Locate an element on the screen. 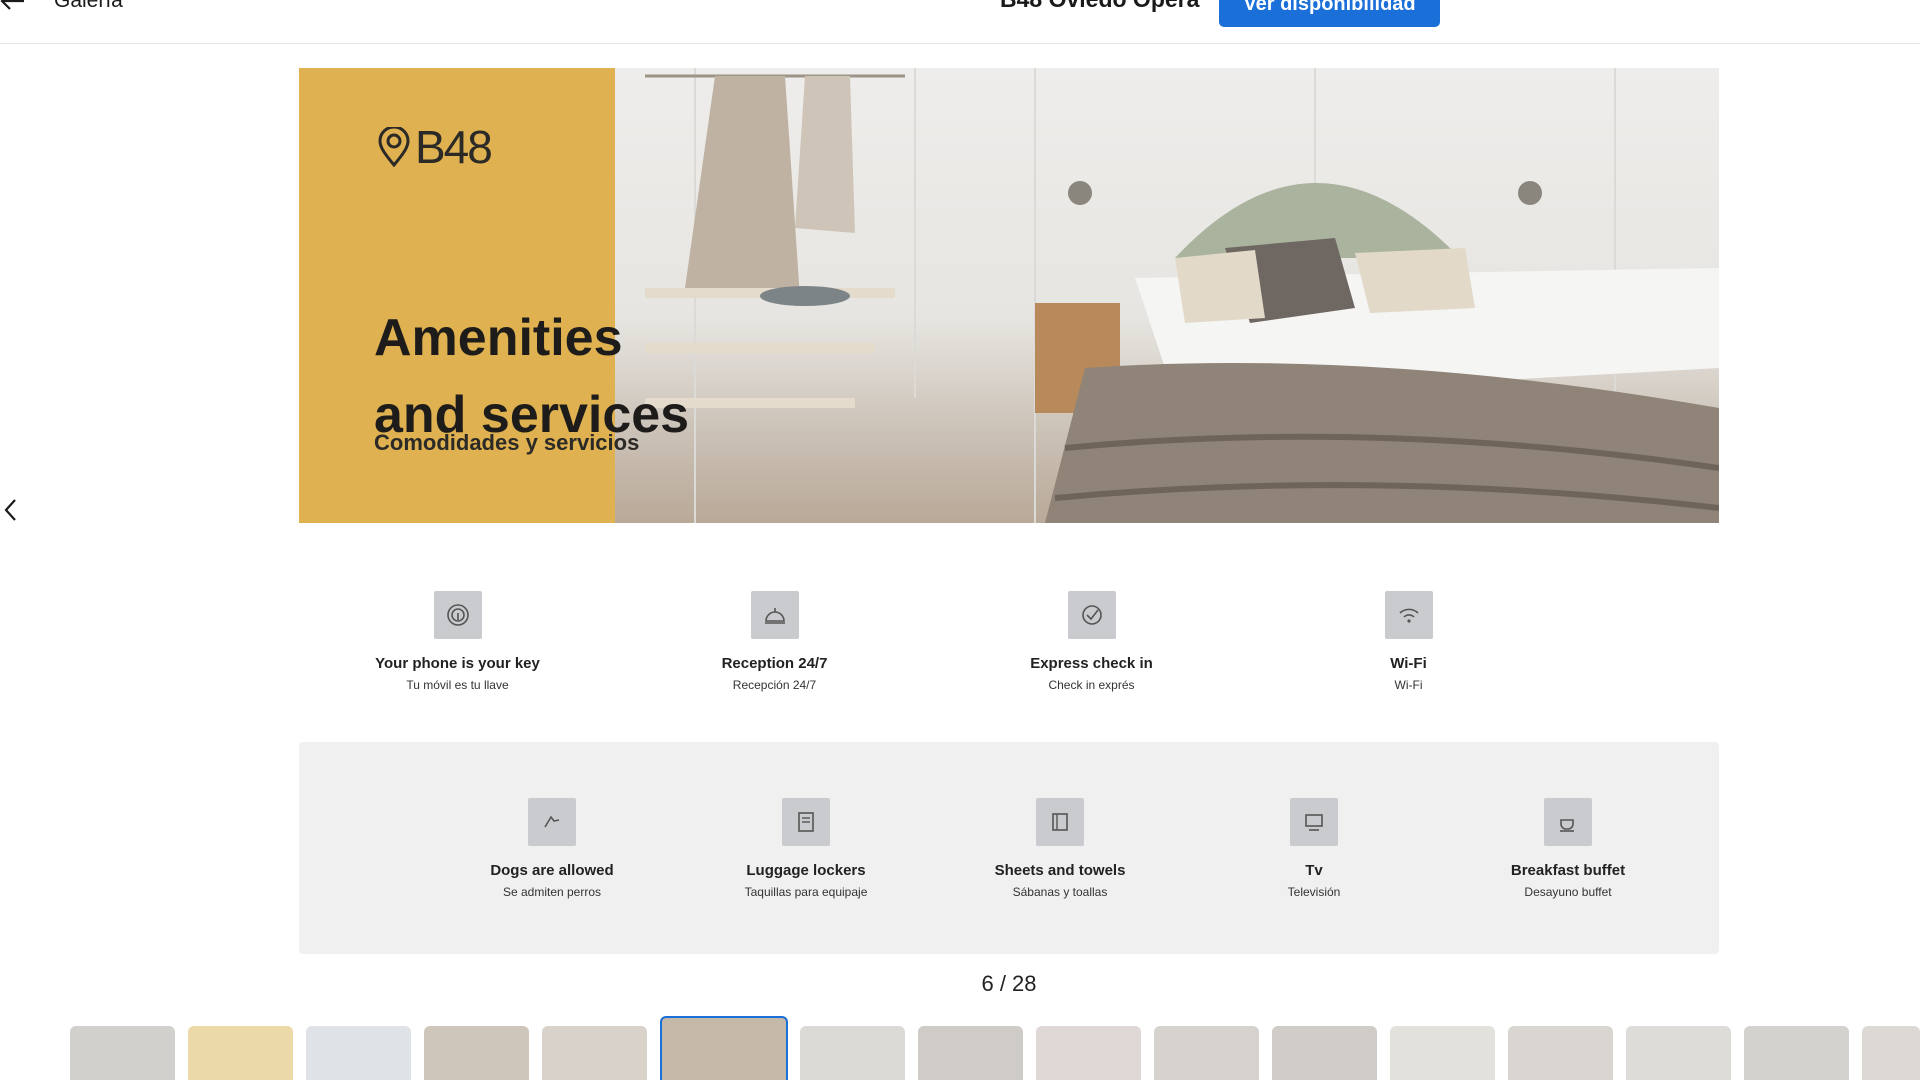 This screenshot has height=1080, width=1920. amenity-label-es: Televisión is located at coordinates (1314, 892).